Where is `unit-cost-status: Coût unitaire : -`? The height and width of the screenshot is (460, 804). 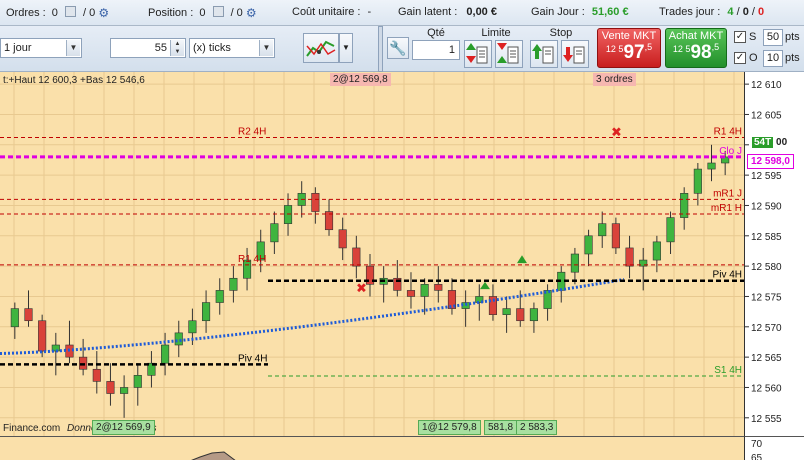 unit-cost-status: Coût unitaire : - is located at coordinates (331, 12).